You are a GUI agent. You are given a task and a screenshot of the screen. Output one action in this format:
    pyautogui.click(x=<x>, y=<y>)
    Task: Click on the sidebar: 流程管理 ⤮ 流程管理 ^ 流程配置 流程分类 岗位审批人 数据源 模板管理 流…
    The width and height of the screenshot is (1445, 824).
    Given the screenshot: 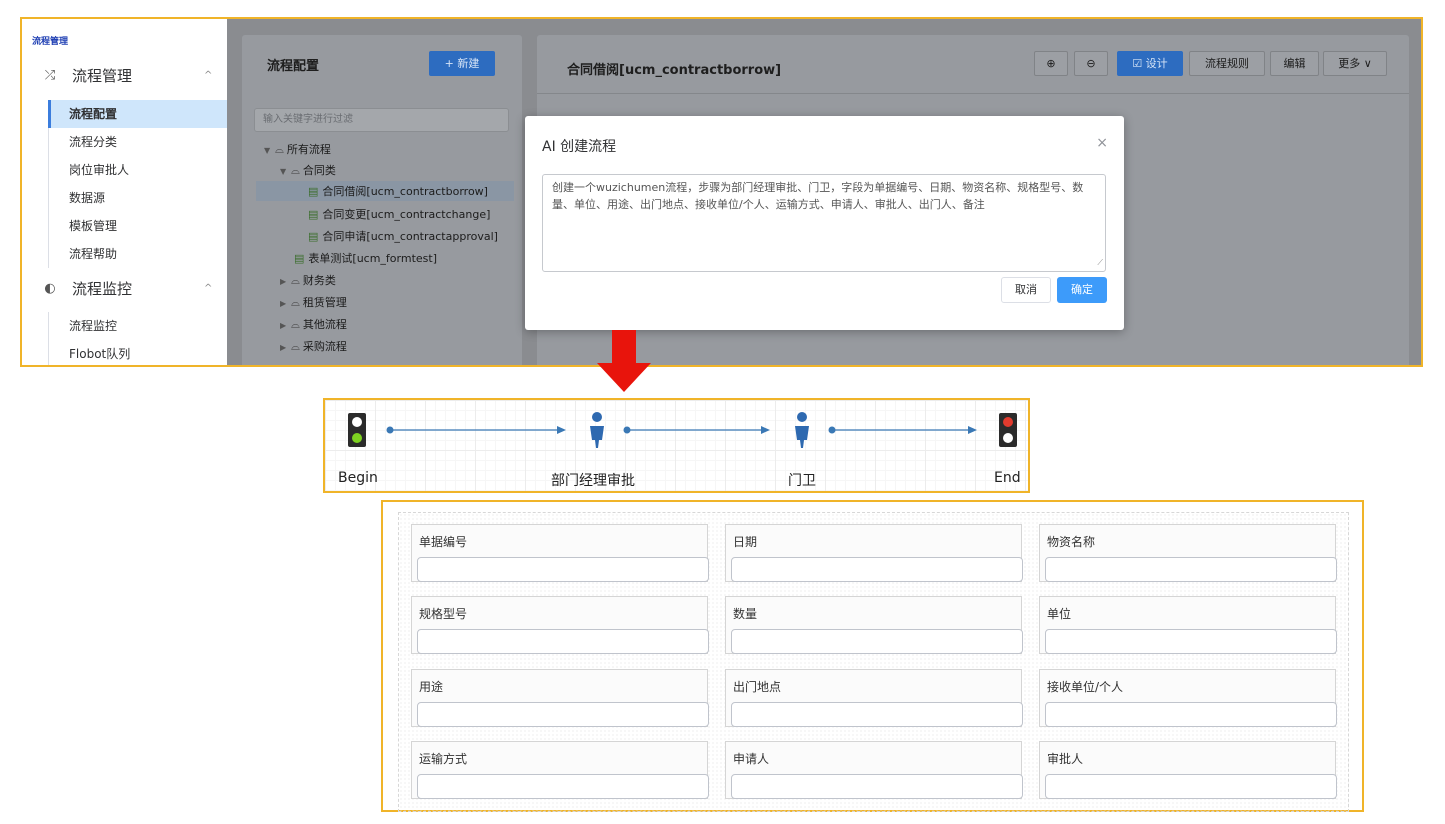 What is the action you would take?
    pyautogui.click(x=124, y=192)
    